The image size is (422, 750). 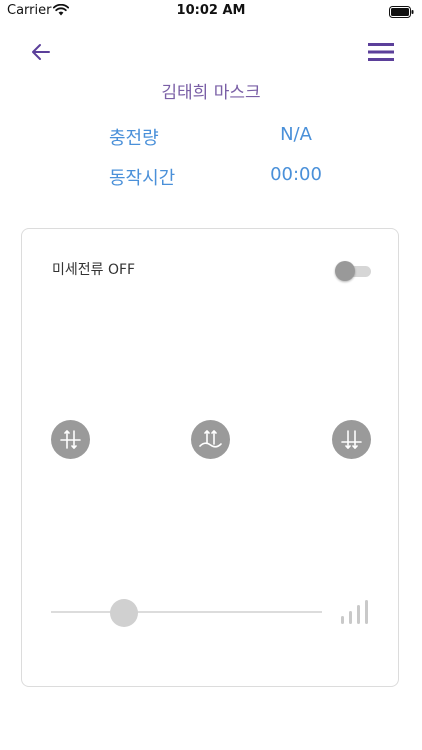 What do you see at coordinates (345, 271) in the screenshot?
I see `toggle-knob` at bounding box center [345, 271].